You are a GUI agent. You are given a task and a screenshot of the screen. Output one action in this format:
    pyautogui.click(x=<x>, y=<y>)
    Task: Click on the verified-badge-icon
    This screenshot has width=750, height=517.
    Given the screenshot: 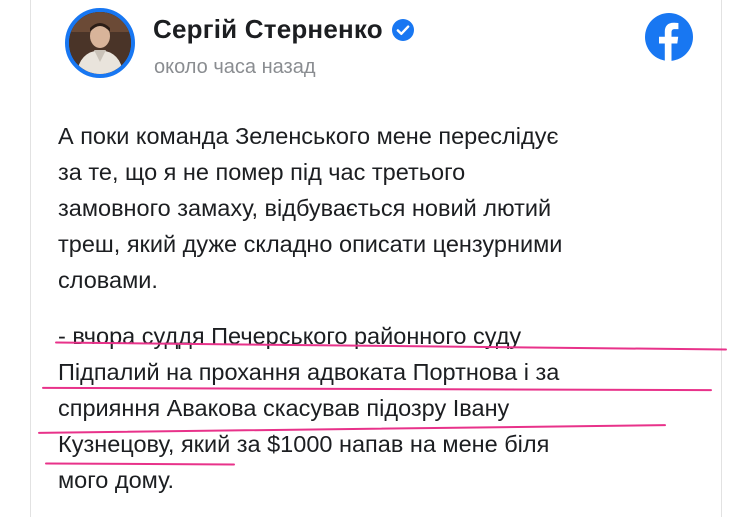 What is the action you would take?
    pyautogui.click(x=402, y=29)
    